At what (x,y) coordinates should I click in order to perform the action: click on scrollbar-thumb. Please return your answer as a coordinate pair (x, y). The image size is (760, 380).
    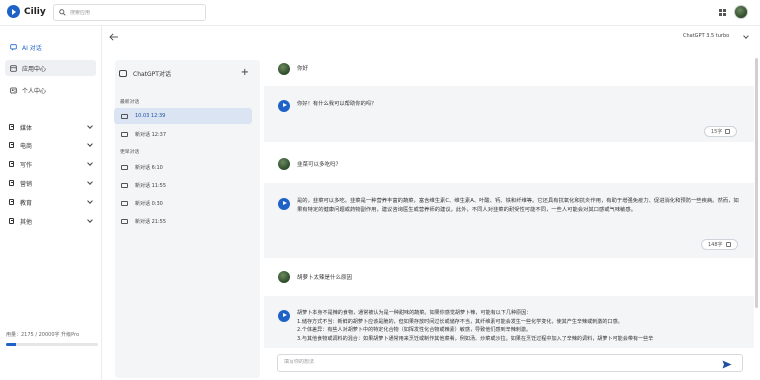
    Looking at the image, I should click on (756, 183).